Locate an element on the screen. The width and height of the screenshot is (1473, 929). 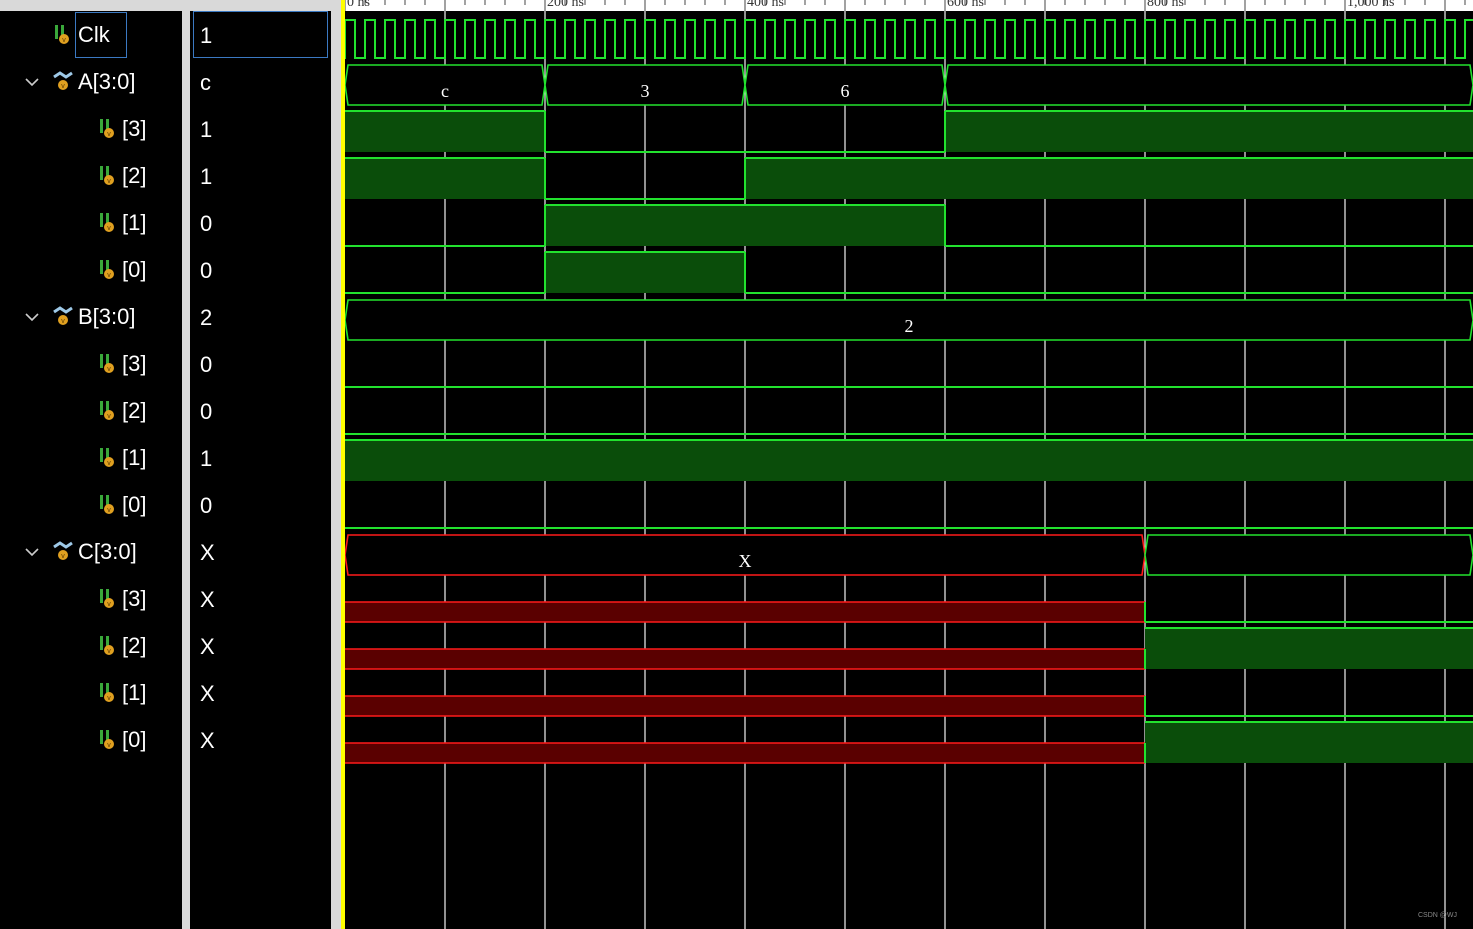
signal-row-3: v [2] is located at coordinates (94, 176).